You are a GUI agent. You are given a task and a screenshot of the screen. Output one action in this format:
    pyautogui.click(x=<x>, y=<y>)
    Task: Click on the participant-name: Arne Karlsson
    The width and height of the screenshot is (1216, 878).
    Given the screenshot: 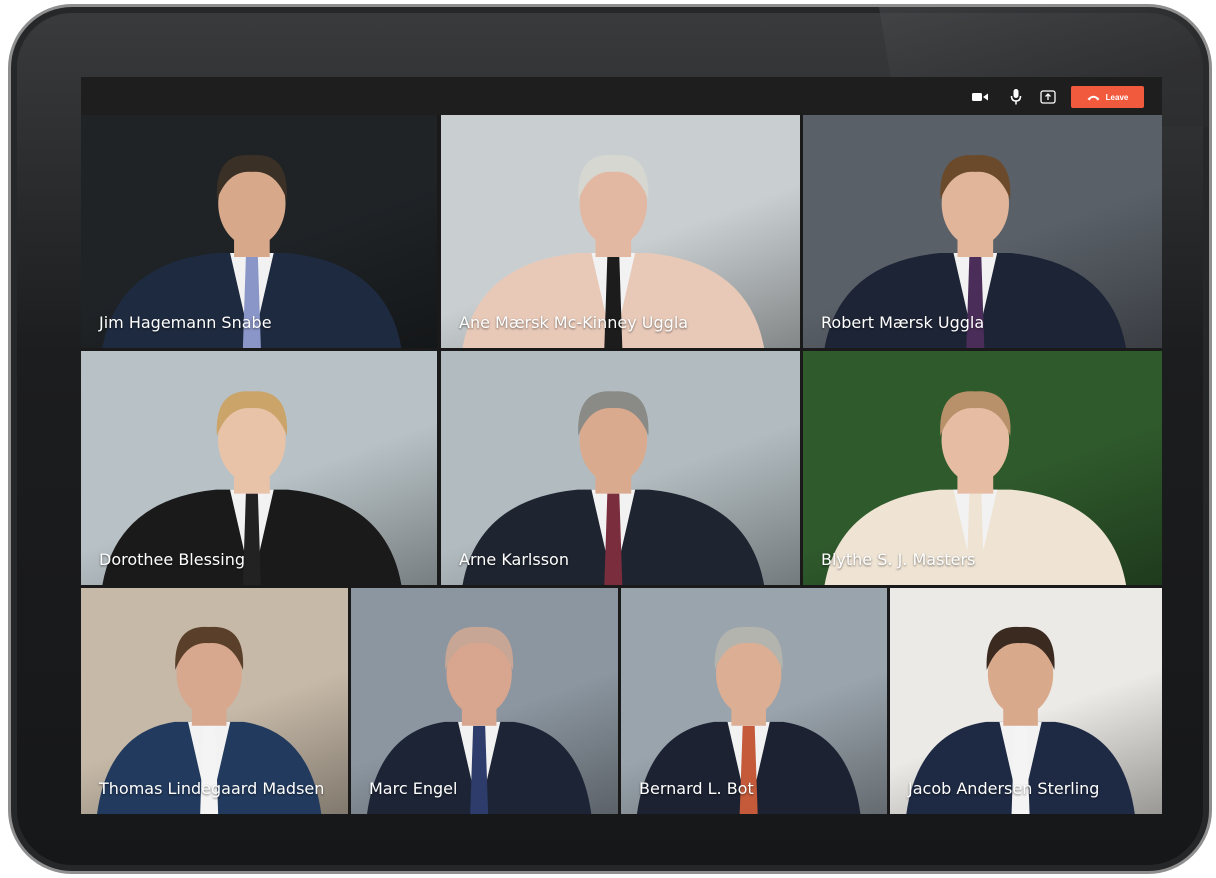 What is the action you would take?
    pyautogui.click(x=514, y=559)
    